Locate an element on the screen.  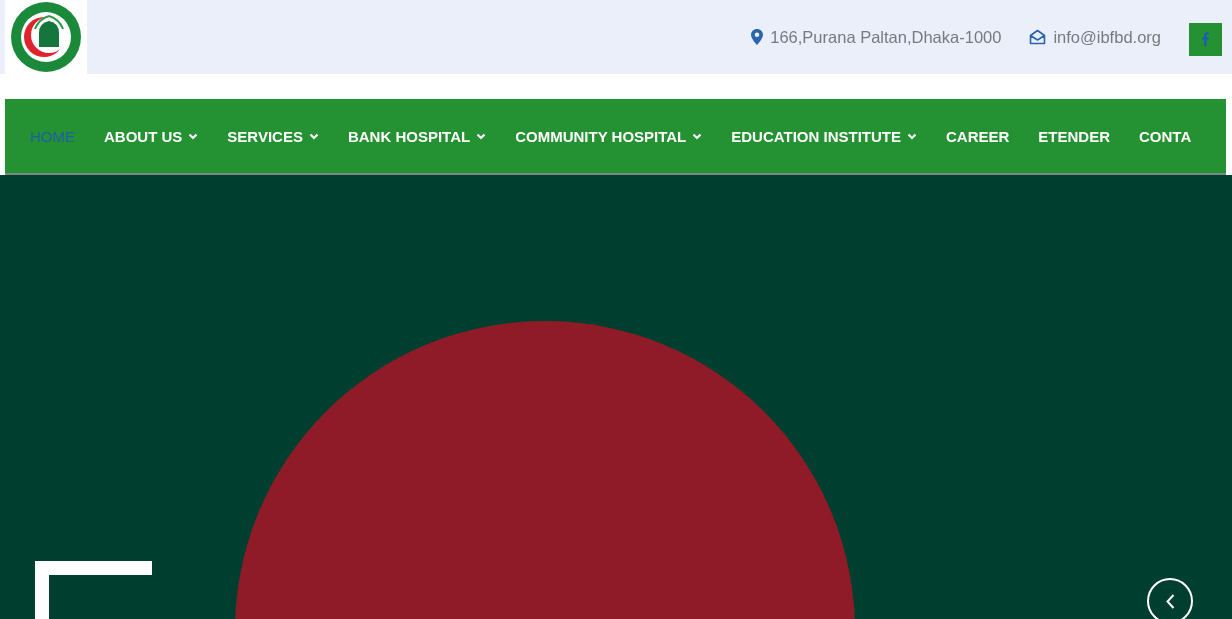
nav-link: CONTA is located at coordinates (1165, 136).